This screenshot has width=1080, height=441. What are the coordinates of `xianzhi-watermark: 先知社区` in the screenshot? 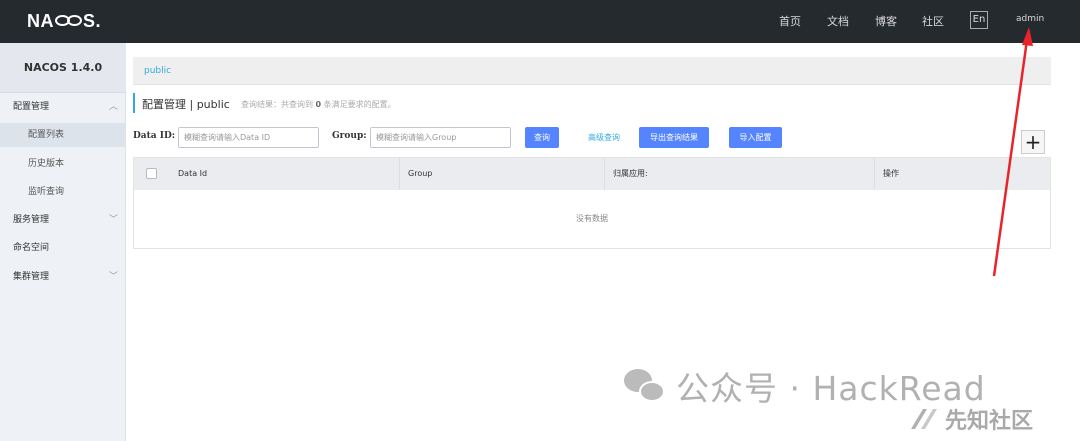 It's located at (971, 419).